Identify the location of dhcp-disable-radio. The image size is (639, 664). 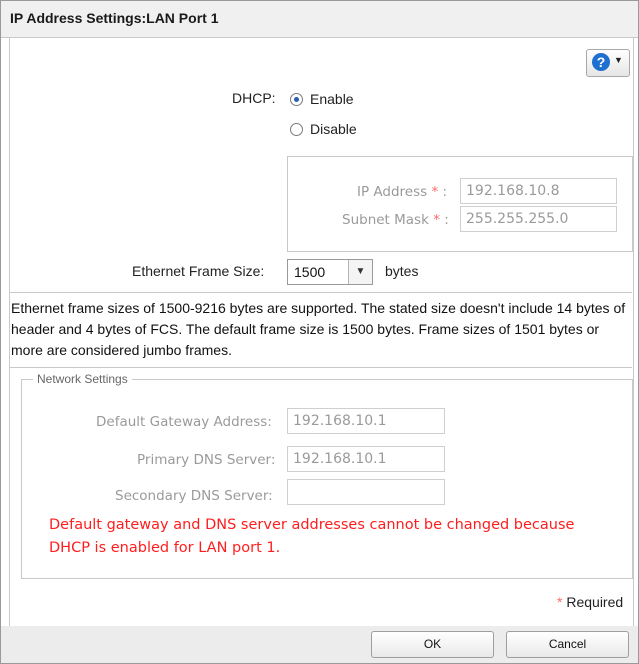
(296, 129).